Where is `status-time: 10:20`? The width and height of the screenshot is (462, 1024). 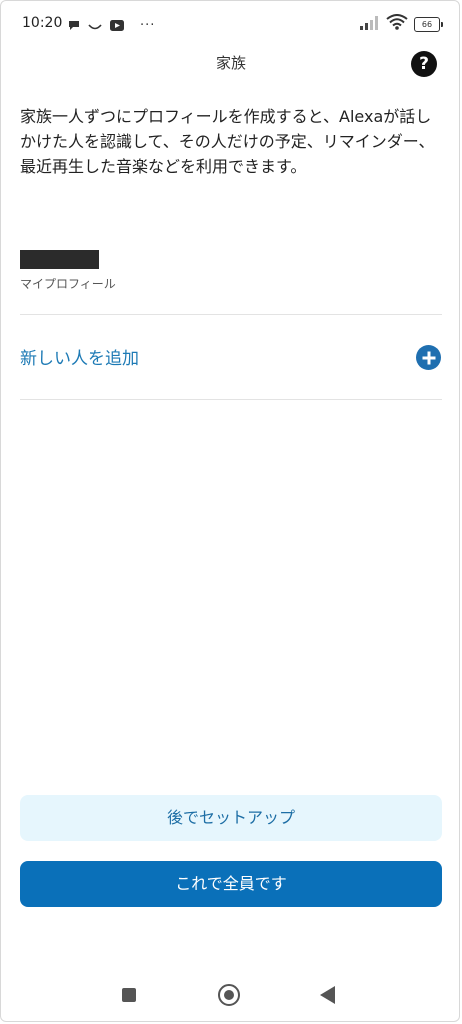
status-time: 10:20 is located at coordinates (42, 23).